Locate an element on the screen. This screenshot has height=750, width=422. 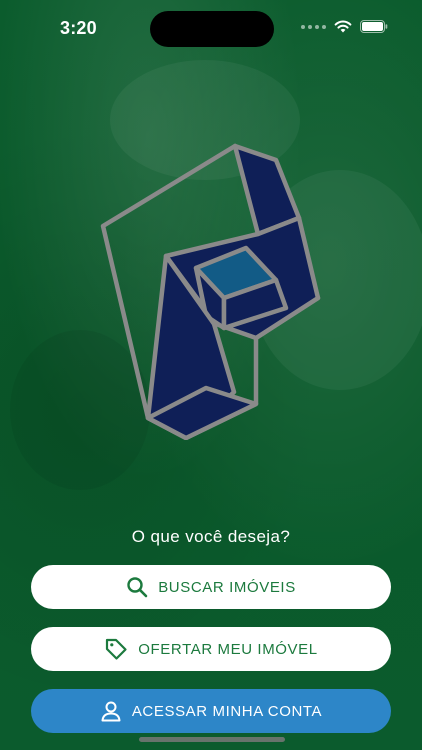
access-account-button: ACESSAR MINHA CONTA is located at coordinates (211, 711).